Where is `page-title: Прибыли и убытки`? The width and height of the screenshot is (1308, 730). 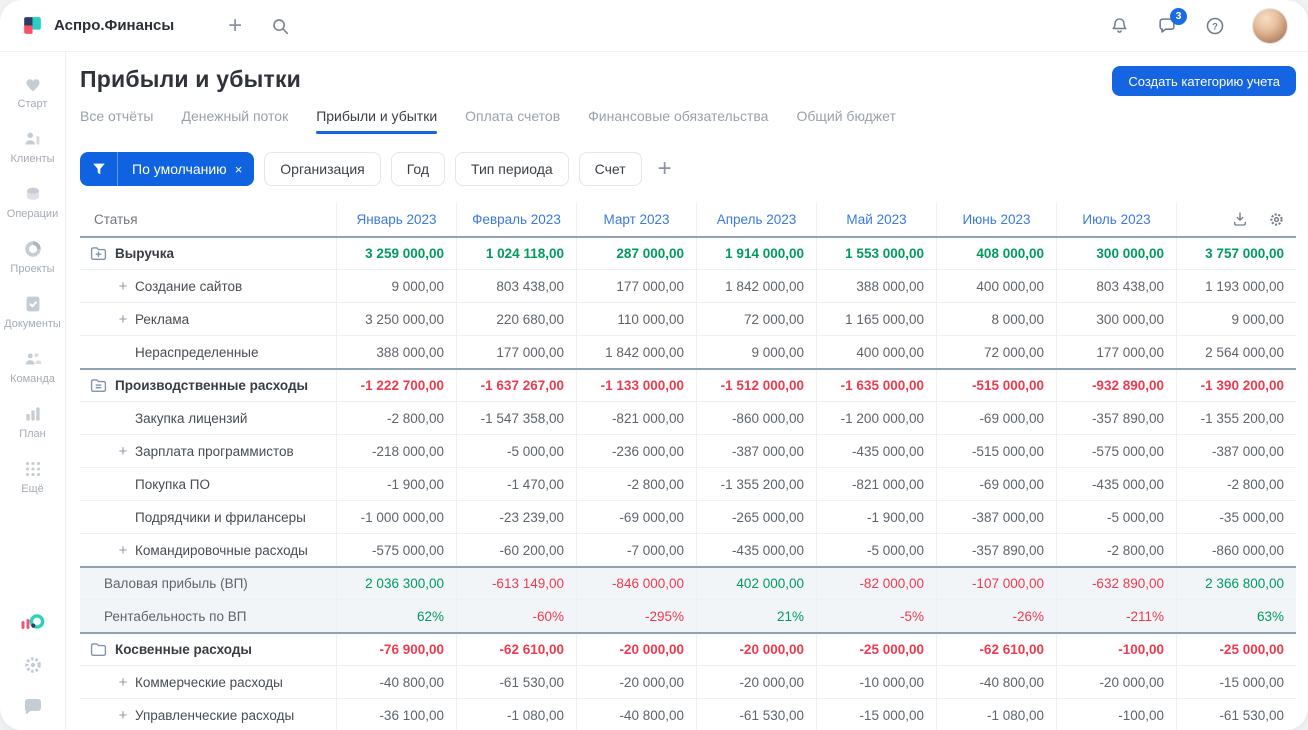
page-title: Прибыли и убытки is located at coordinates (190, 79).